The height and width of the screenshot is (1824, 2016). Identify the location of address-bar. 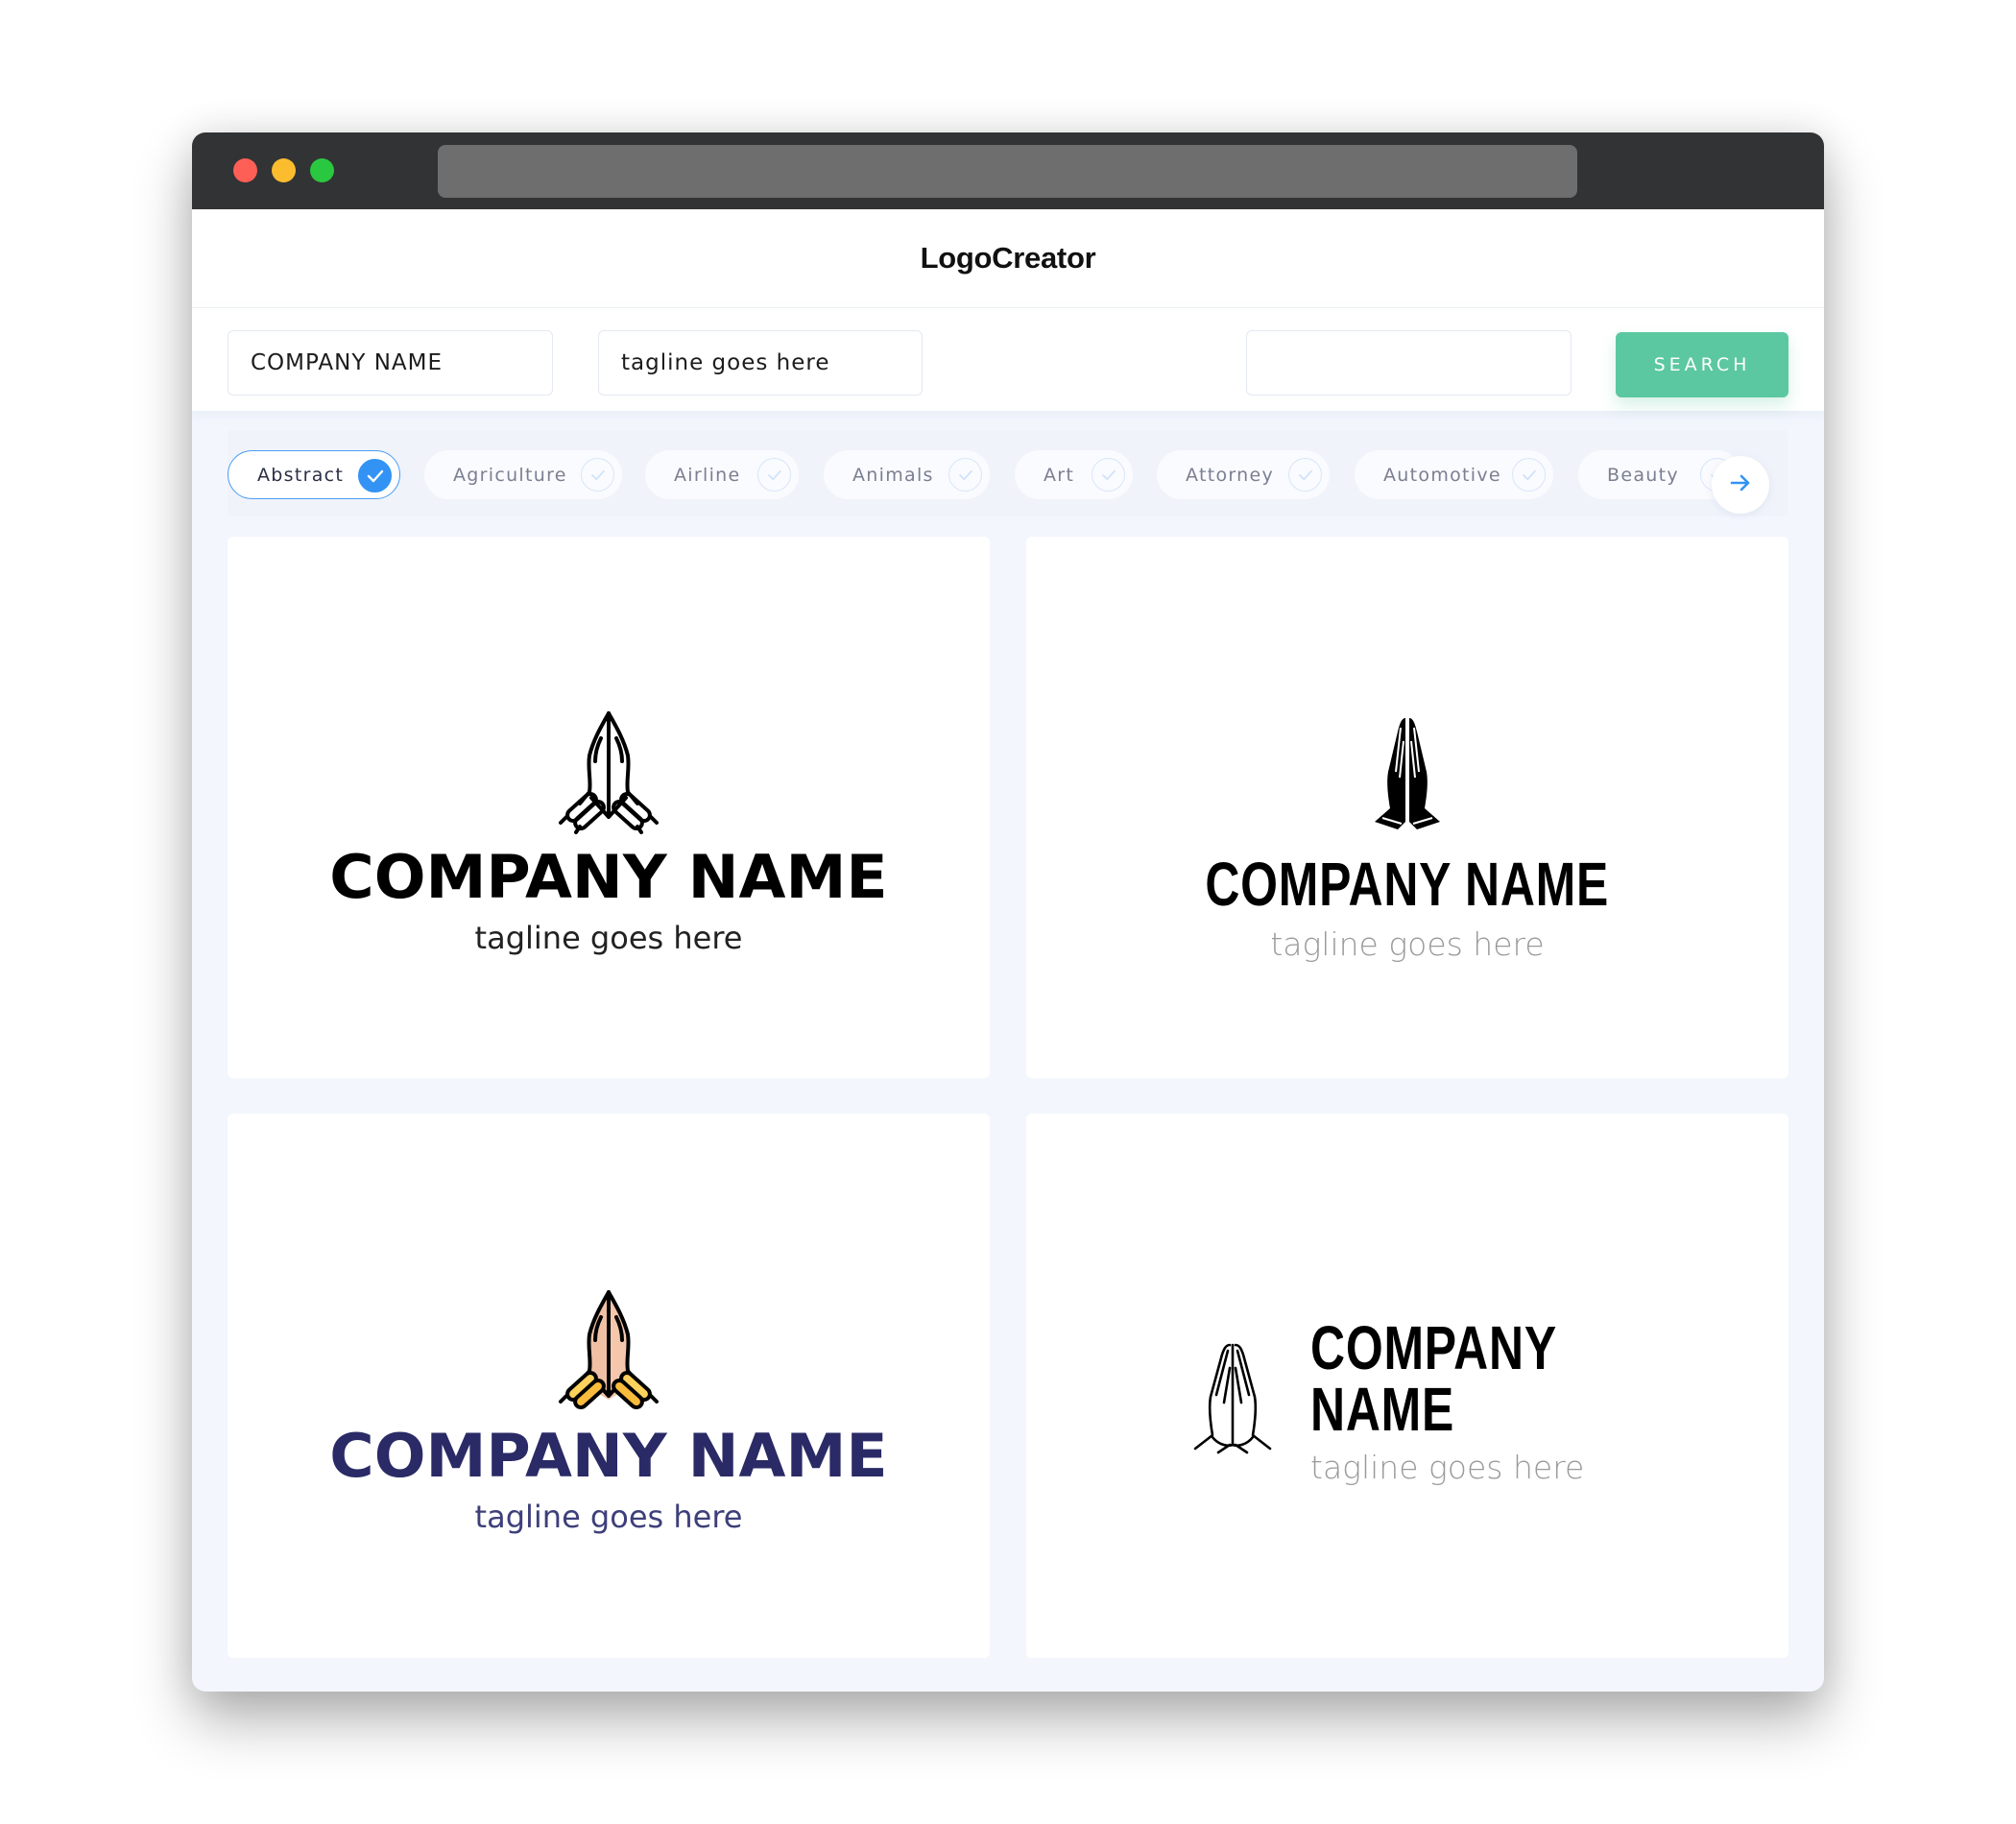
(1007, 171).